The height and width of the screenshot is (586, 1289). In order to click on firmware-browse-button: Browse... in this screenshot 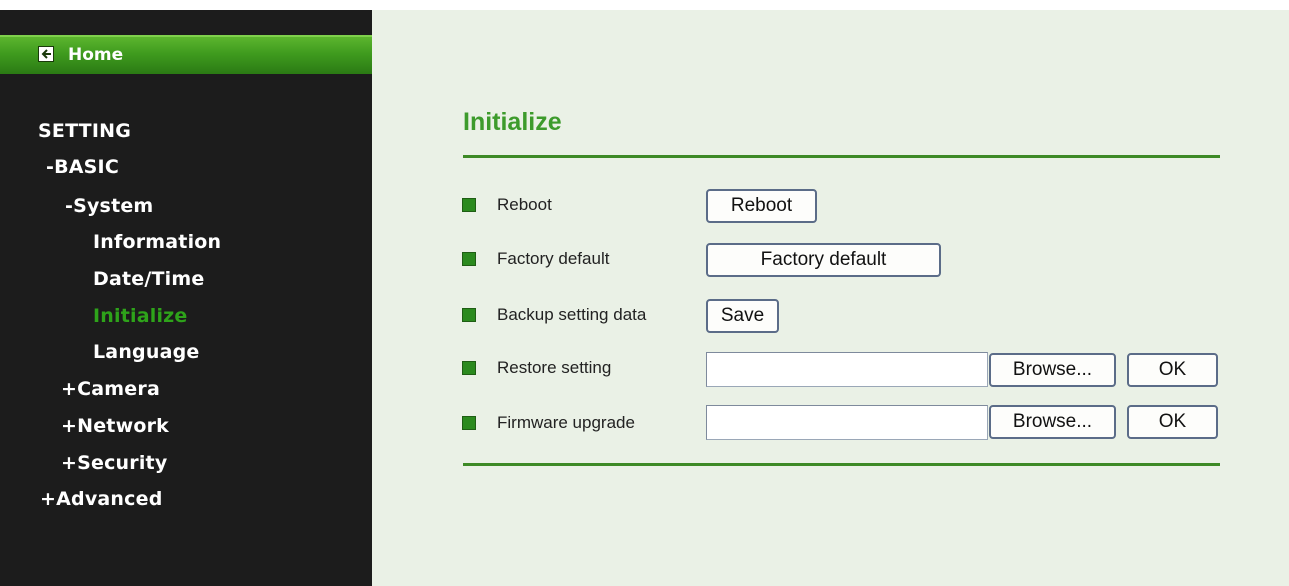, I will do `click(1052, 422)`.